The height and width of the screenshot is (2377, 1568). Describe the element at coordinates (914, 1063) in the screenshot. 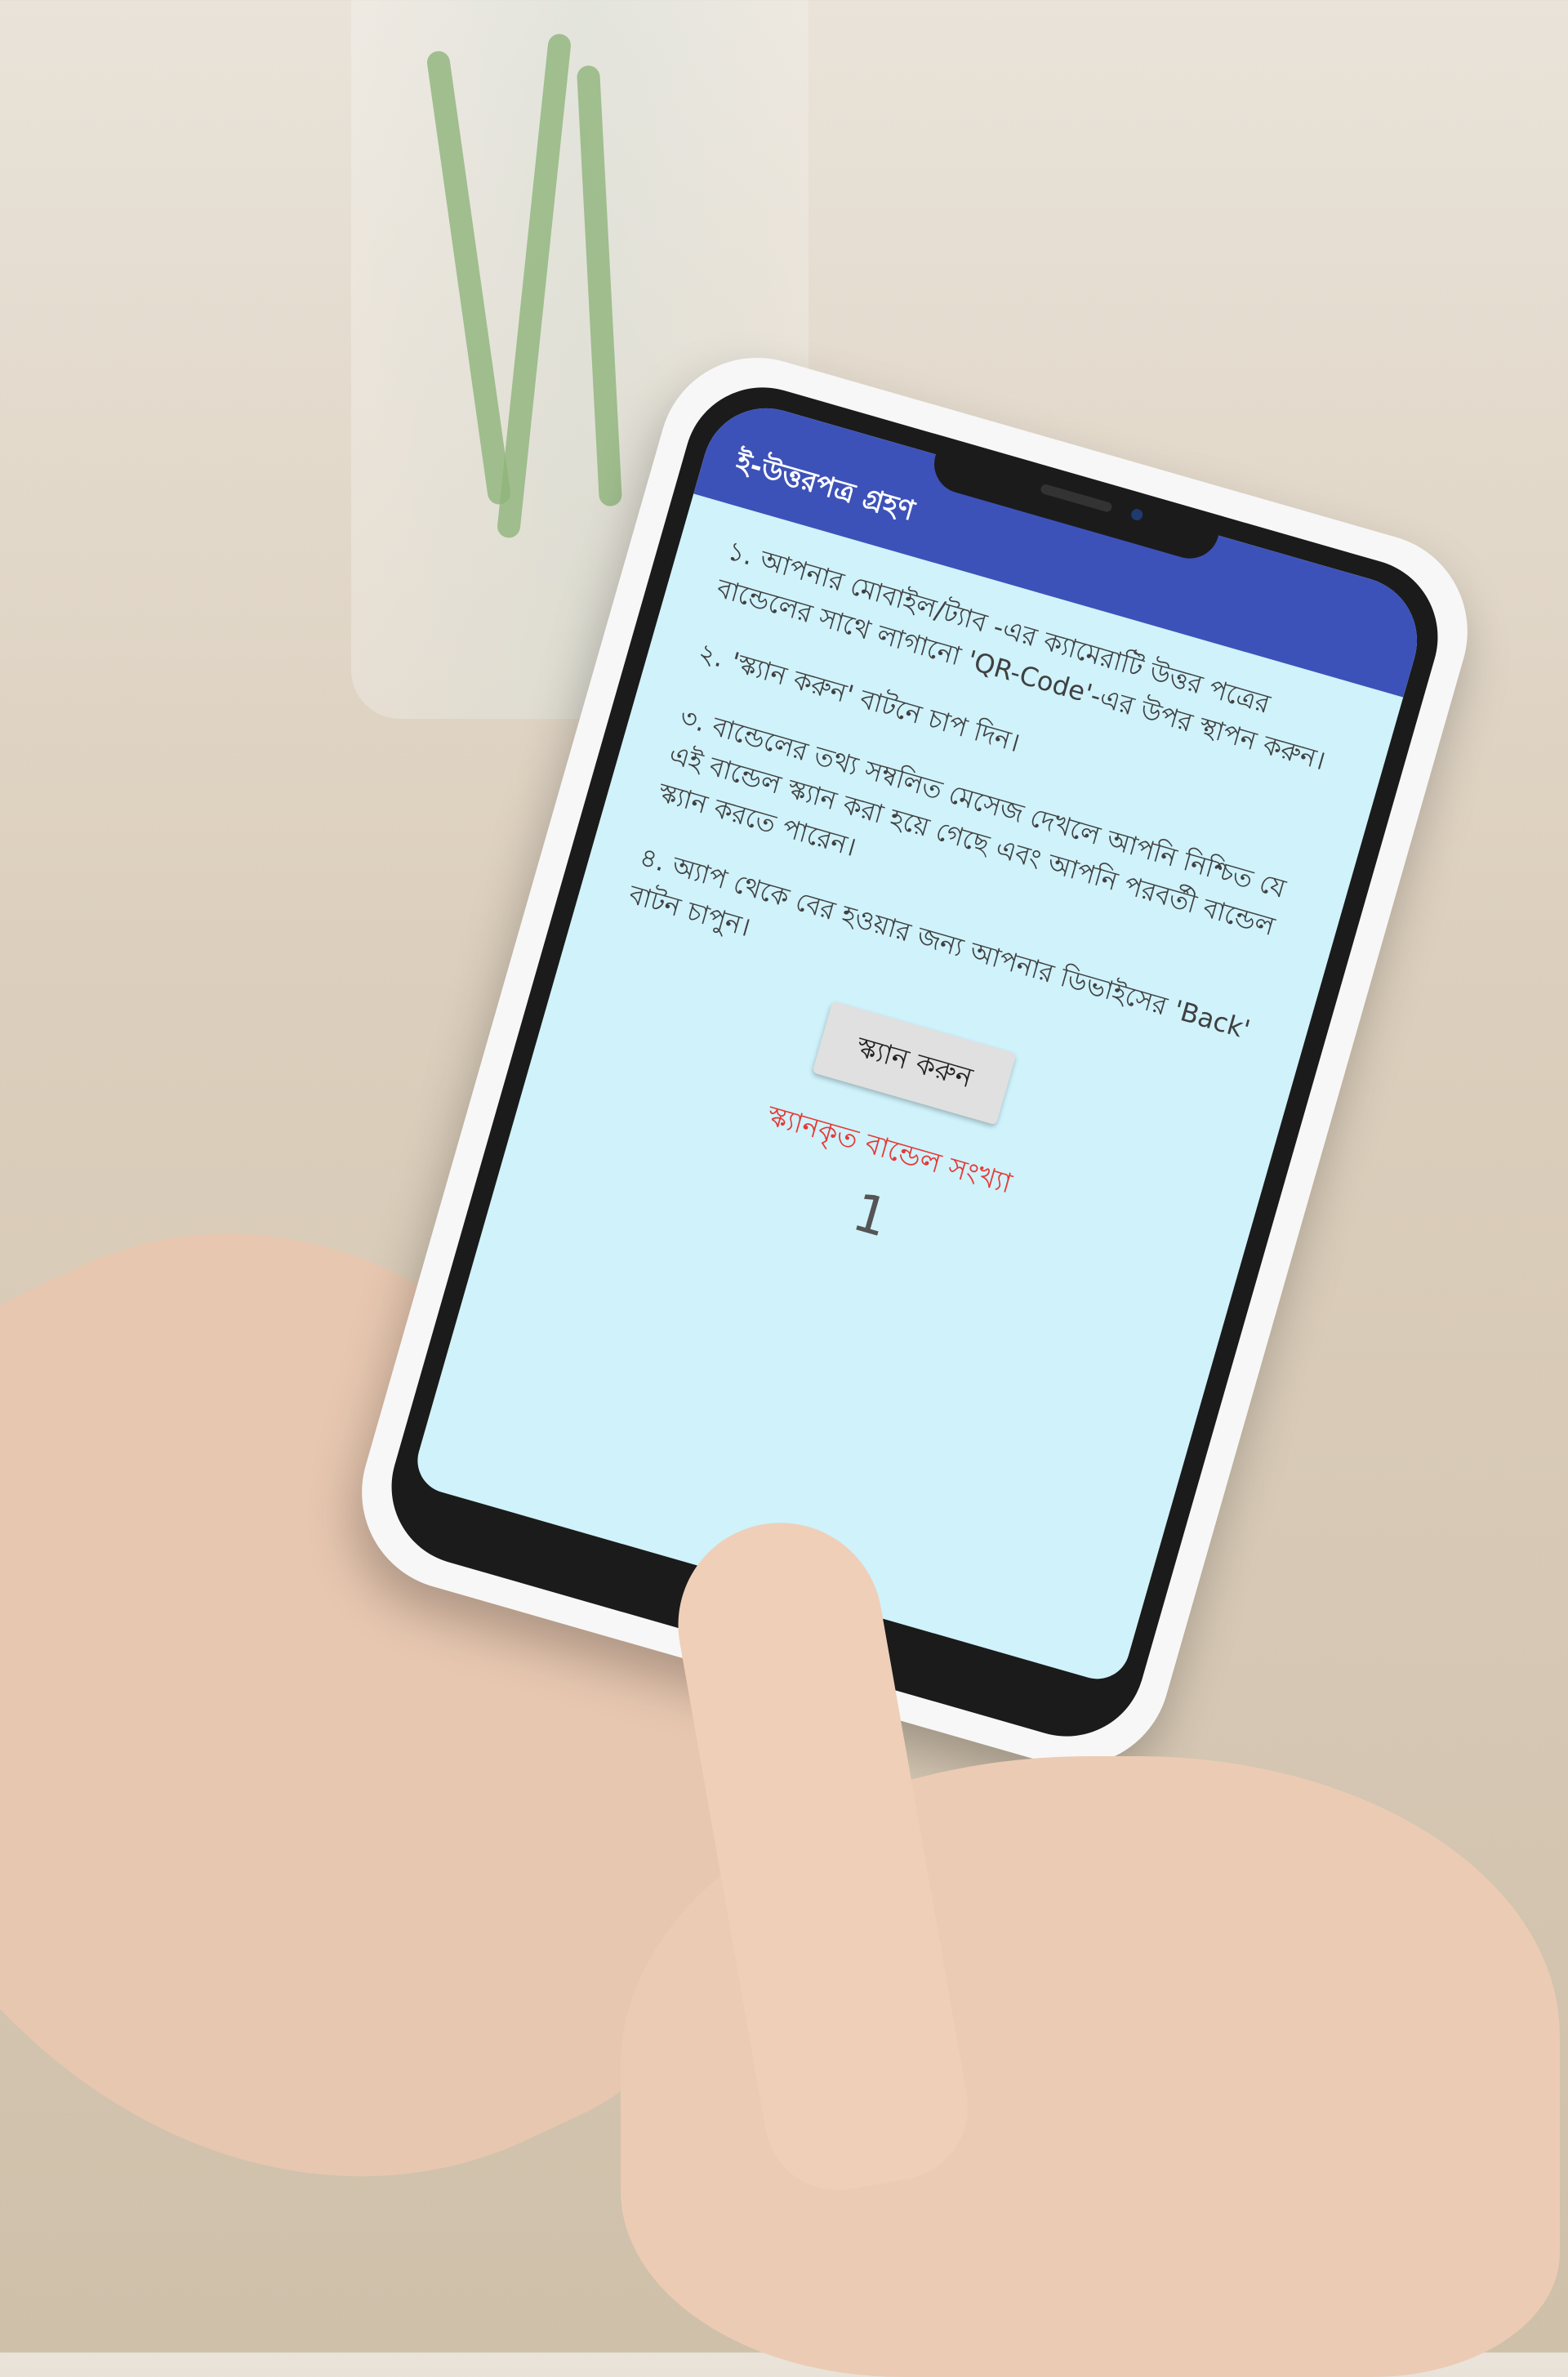

I see `scan-button: স্ক্যান করুন` at that location.